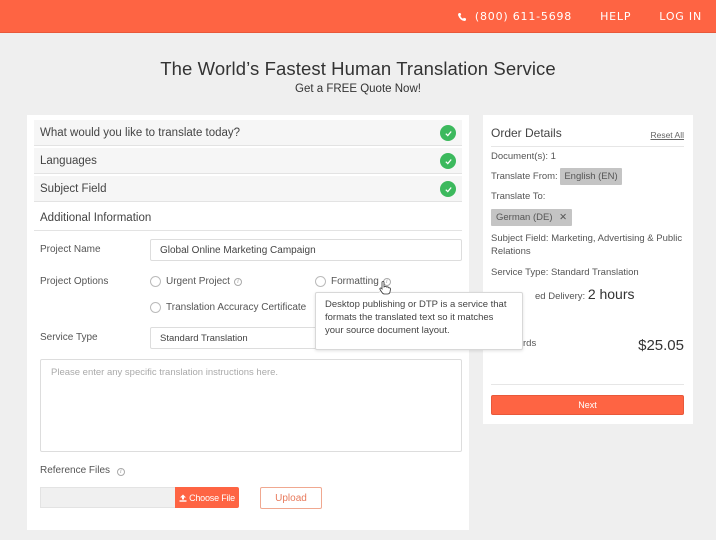 Image resolution: width=716 pixels, height=540 pixels. Describe the element at coordinates (563, 217) in the screenshot. I see `remove-language-icon: ✕` at that location.